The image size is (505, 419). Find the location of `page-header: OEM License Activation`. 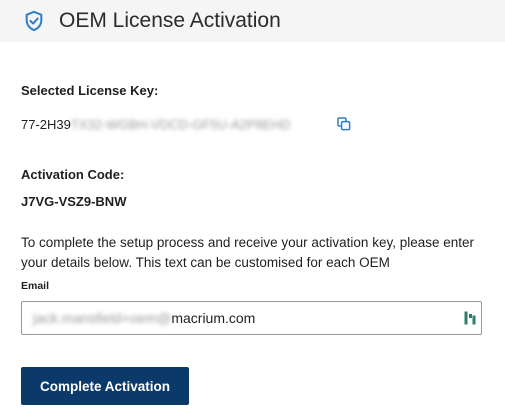

page-header: OEM License Activation is located at coordinates (252, 21).